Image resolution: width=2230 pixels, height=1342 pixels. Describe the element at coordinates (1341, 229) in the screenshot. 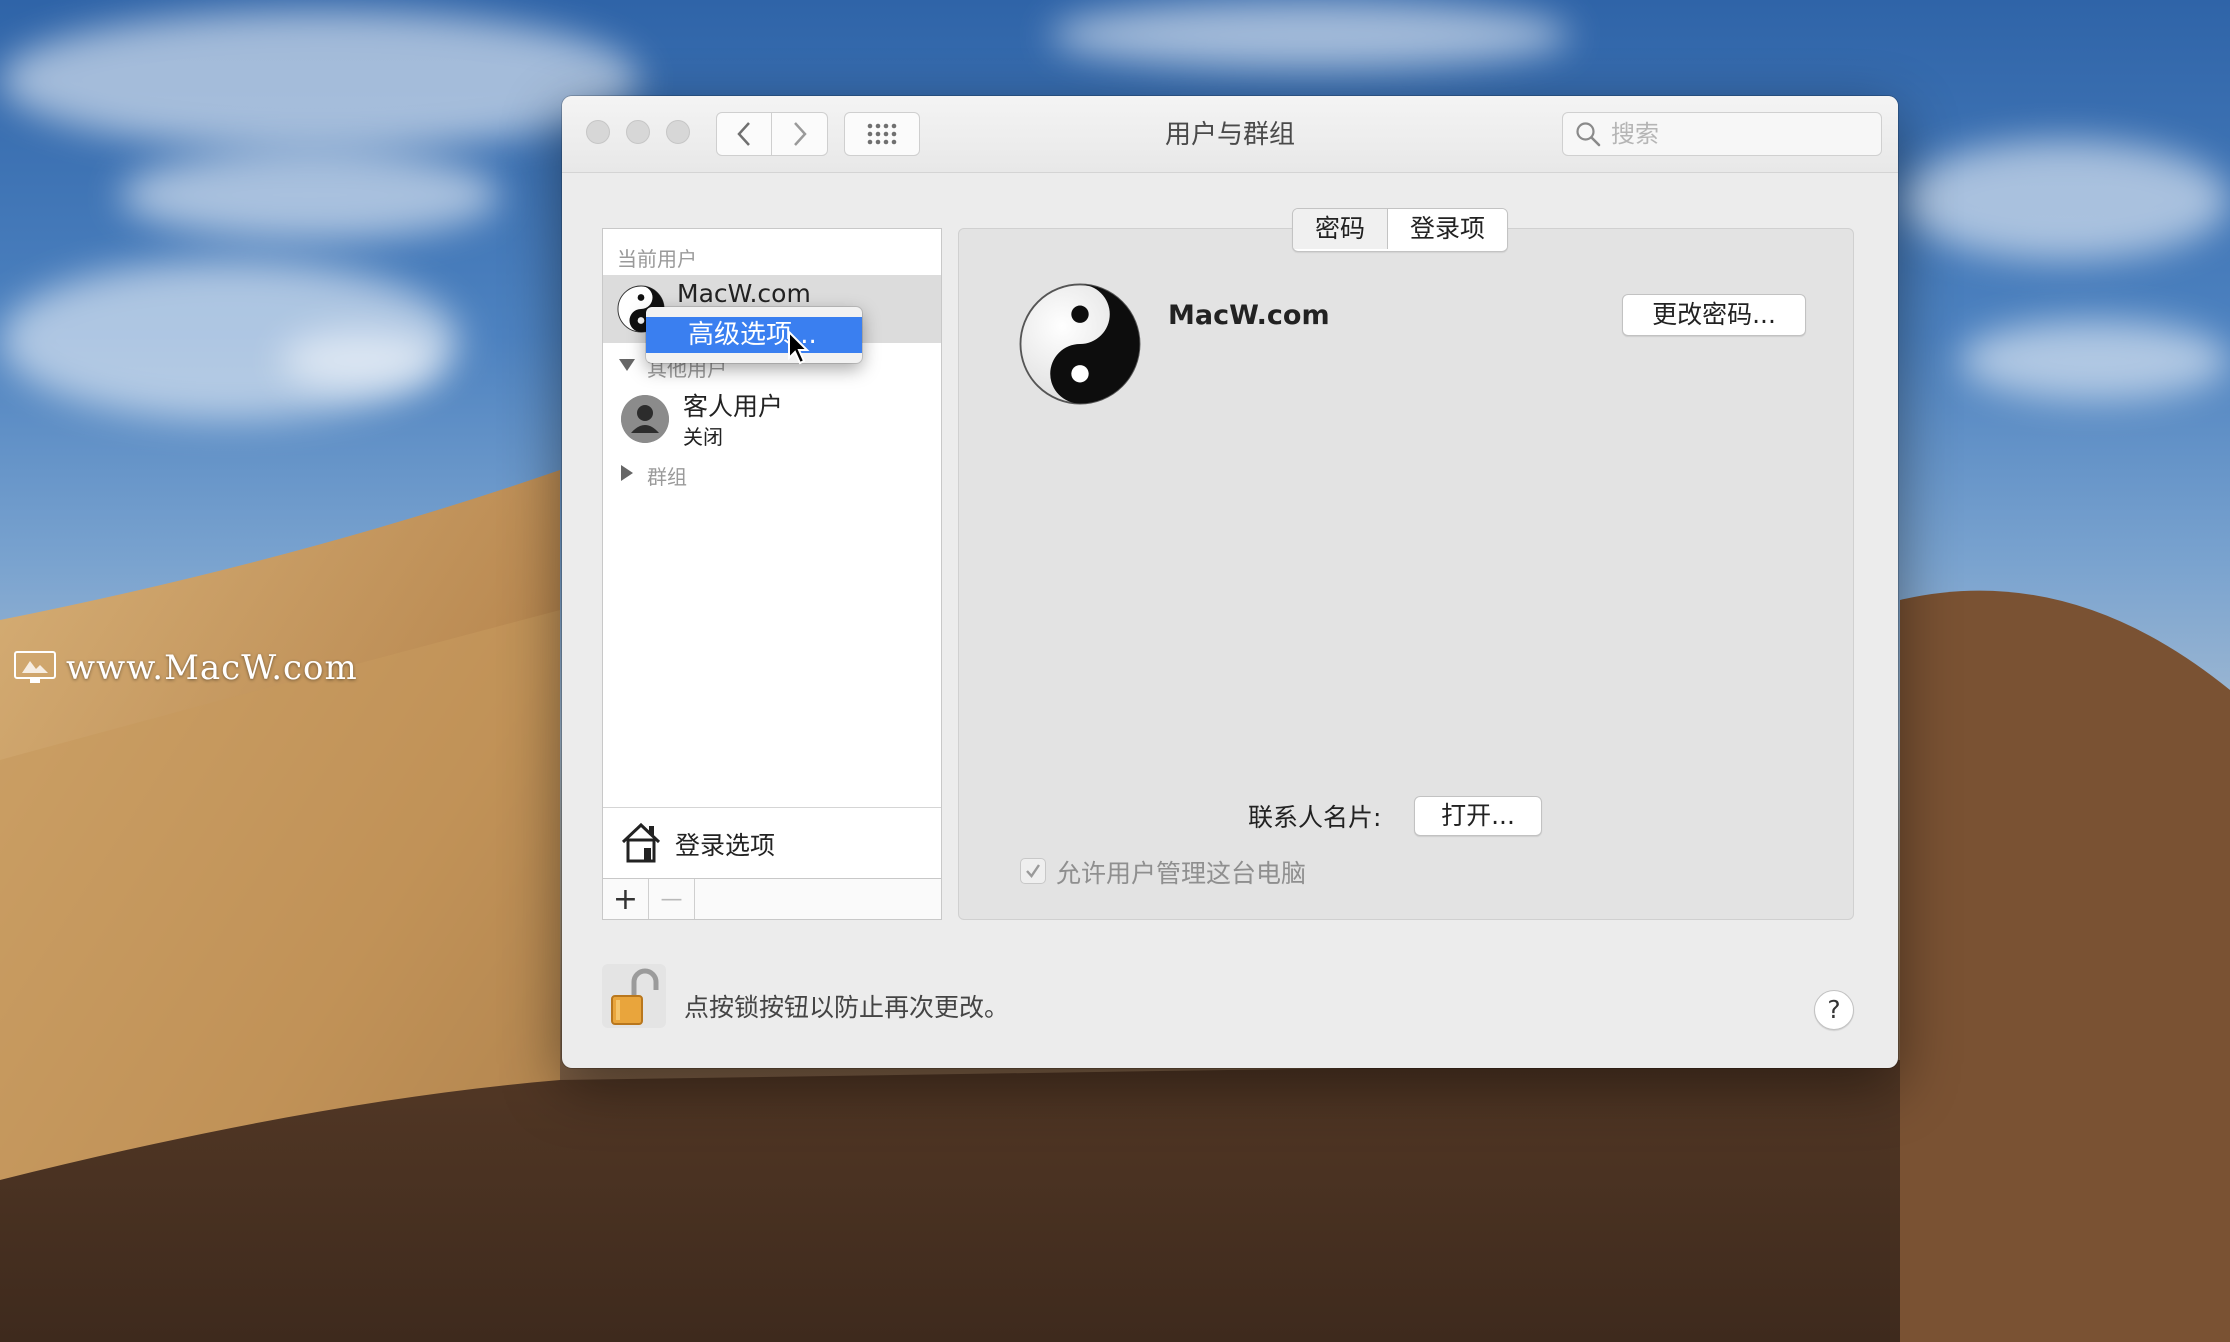

I see `tab-password: 密码` at that location.